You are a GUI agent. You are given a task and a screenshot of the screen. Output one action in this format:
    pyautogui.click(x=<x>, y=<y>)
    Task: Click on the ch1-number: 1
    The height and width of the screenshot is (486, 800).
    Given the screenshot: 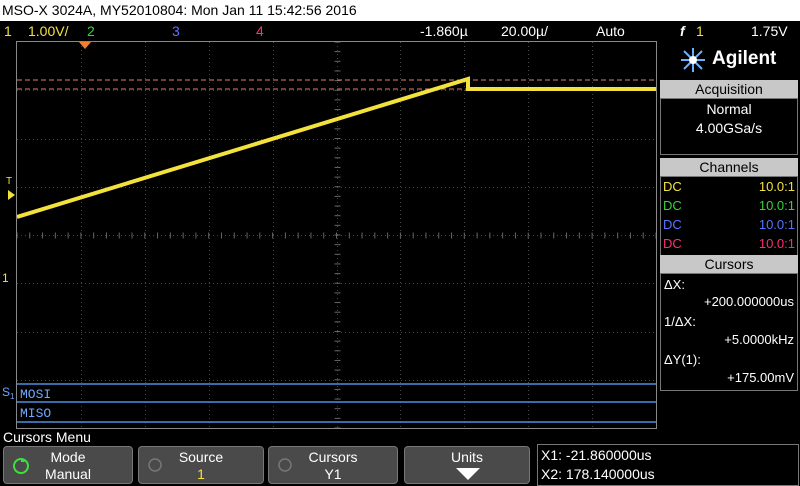 What is the action you would take?
    pyautogui.click(x=8, y=31)
    